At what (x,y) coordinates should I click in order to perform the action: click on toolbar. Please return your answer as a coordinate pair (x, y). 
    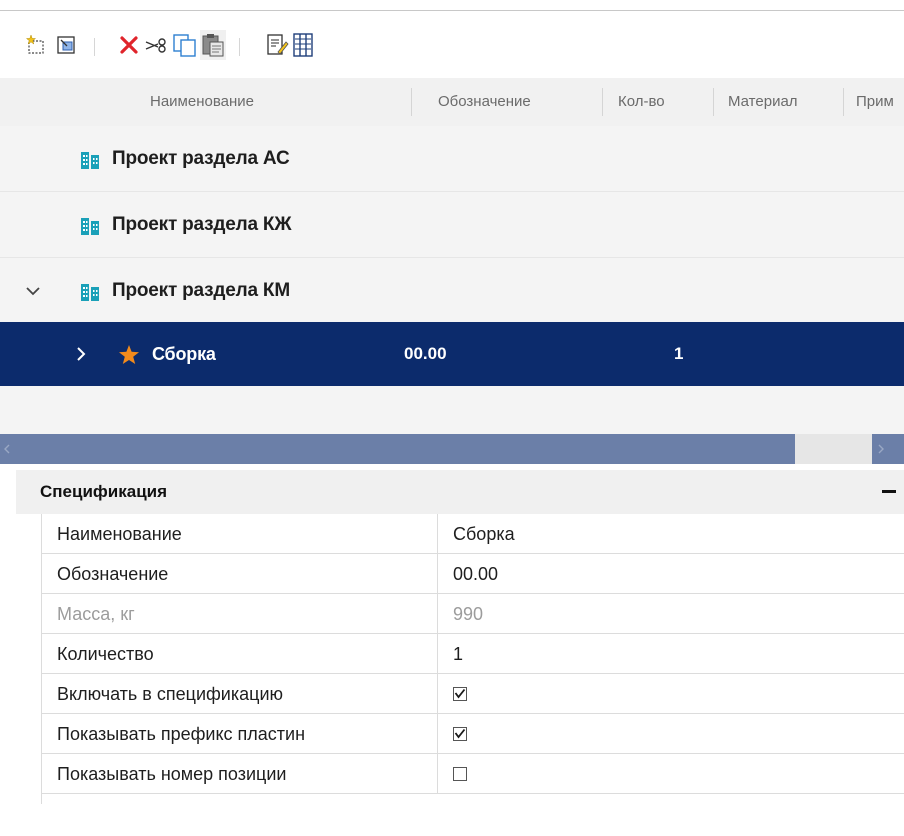
    Looking at the image, I should click on (454, 47).